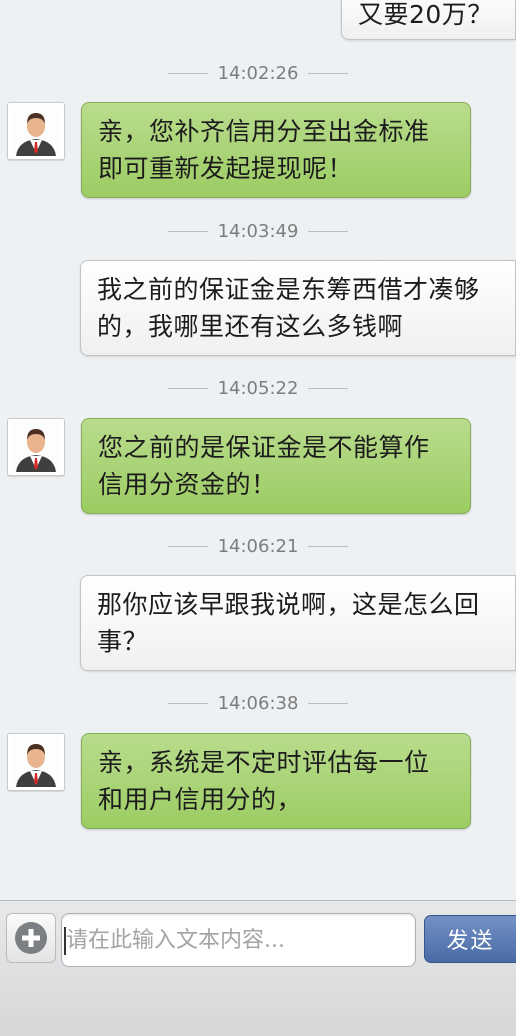 The image size is (516, 1036). I want to click on my-message-bubble: 又要20万？, so click(428, 20).